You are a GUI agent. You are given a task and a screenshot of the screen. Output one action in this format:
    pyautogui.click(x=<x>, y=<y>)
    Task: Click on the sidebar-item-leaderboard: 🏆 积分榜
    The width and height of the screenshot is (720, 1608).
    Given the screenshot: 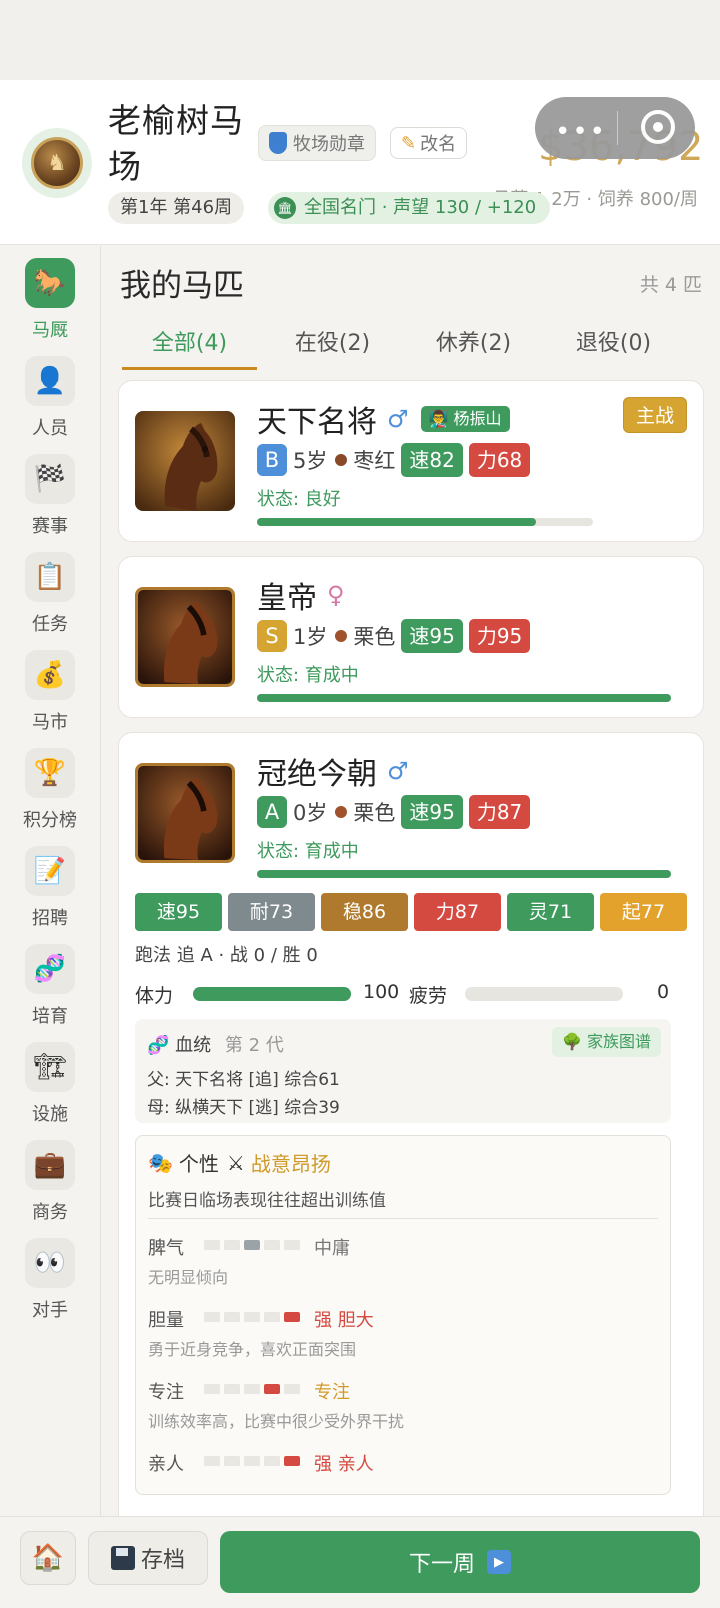 What is the action you would take?
    pyautogui.click(x=50, y=793)
    